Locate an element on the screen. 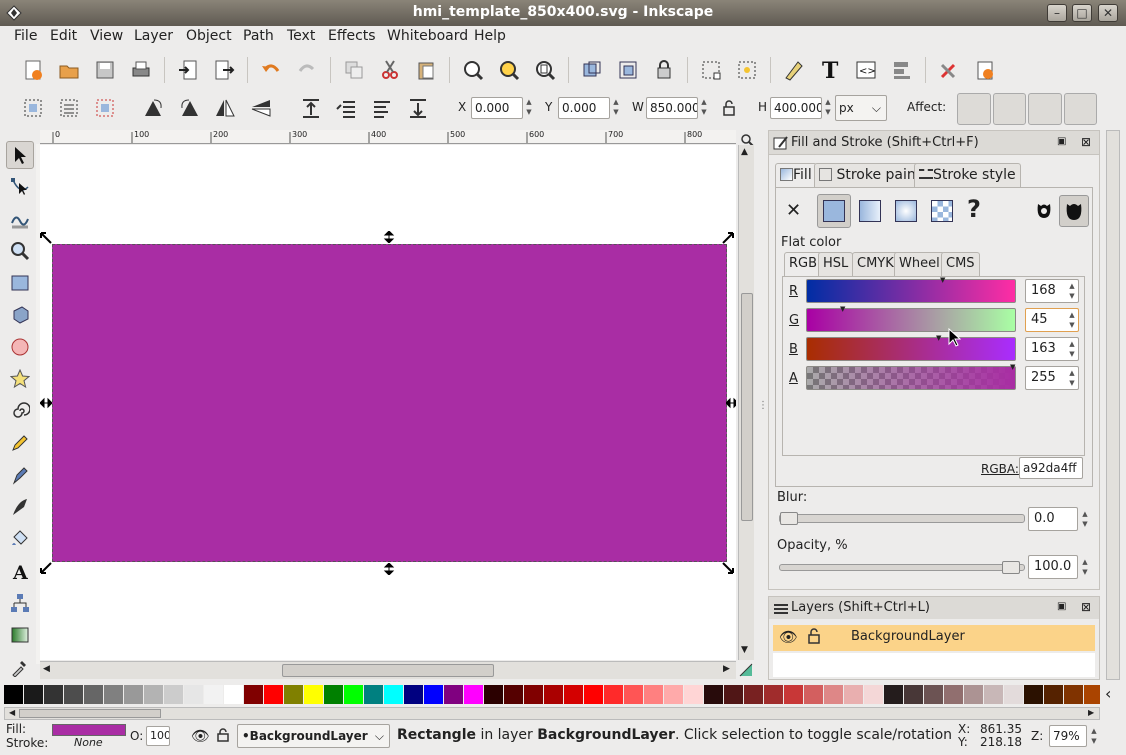 The image size is (1126, 755). menu-text: Text is located at coordinates (301, 36).